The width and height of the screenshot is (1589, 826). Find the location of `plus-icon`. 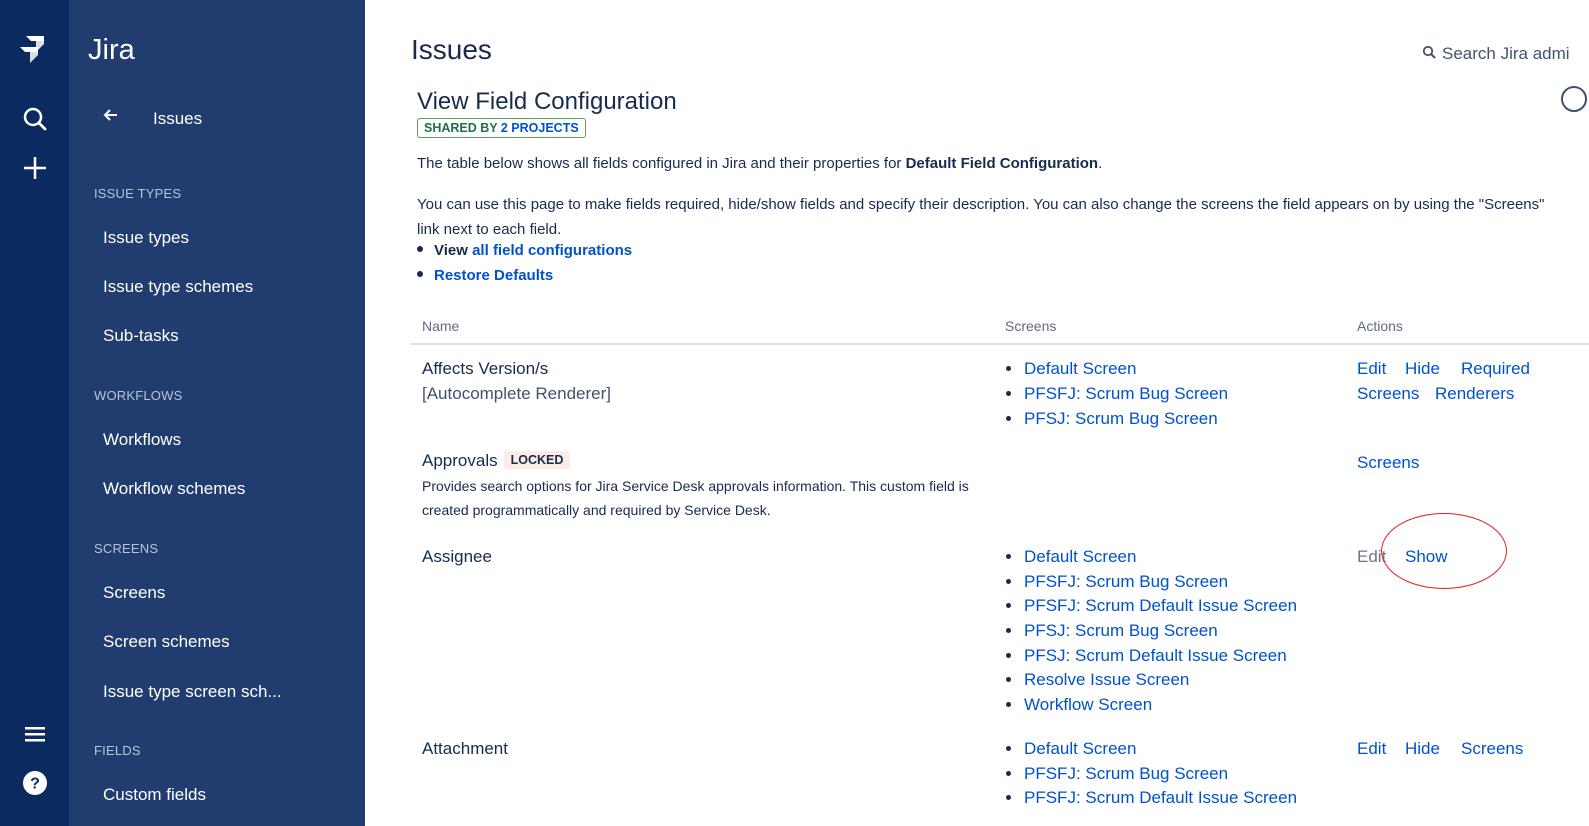

plus-icon is located at coordinates (34, 168).